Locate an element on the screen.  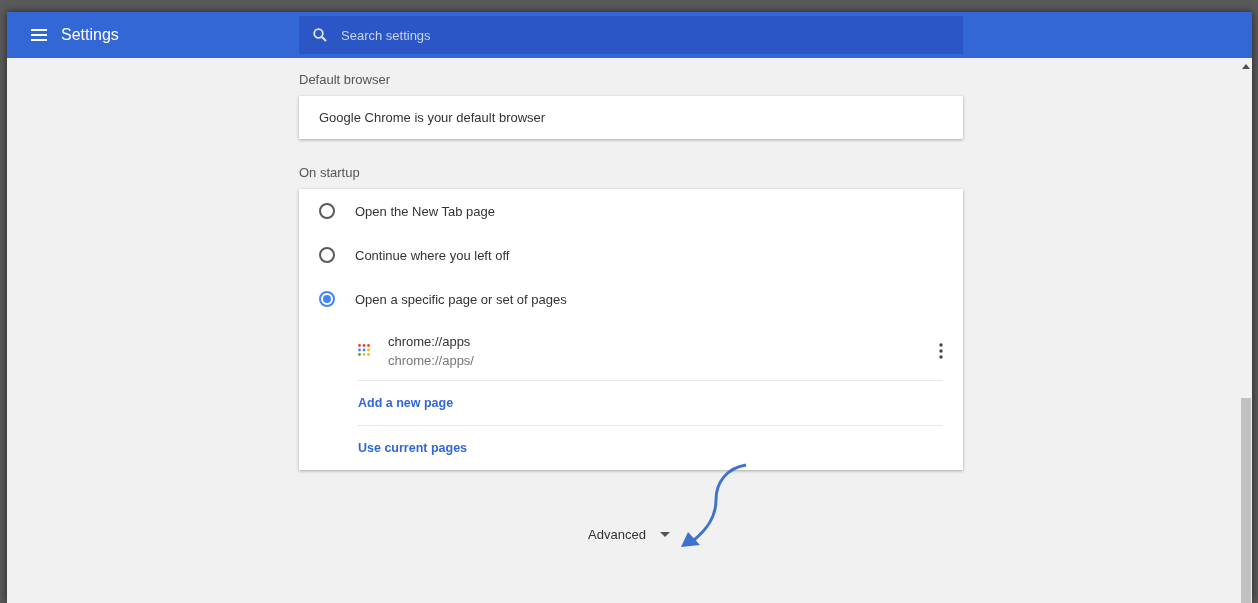
menu-icon is located at coordinates (39, 35).